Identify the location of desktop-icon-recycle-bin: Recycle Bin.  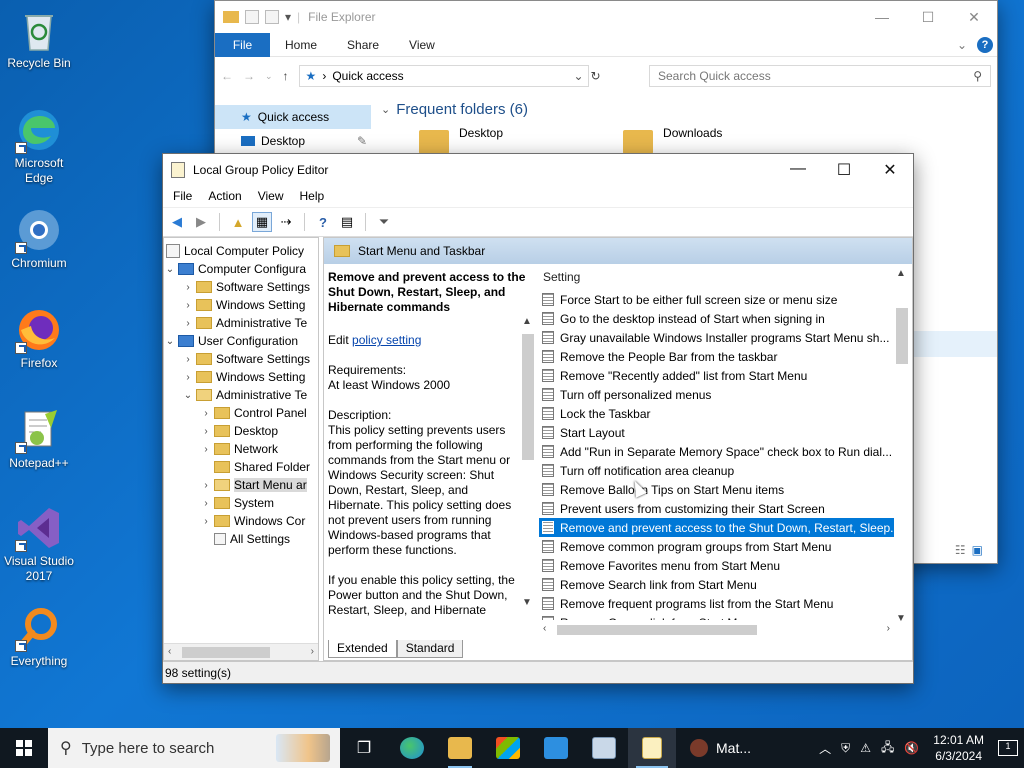
(39, 49).